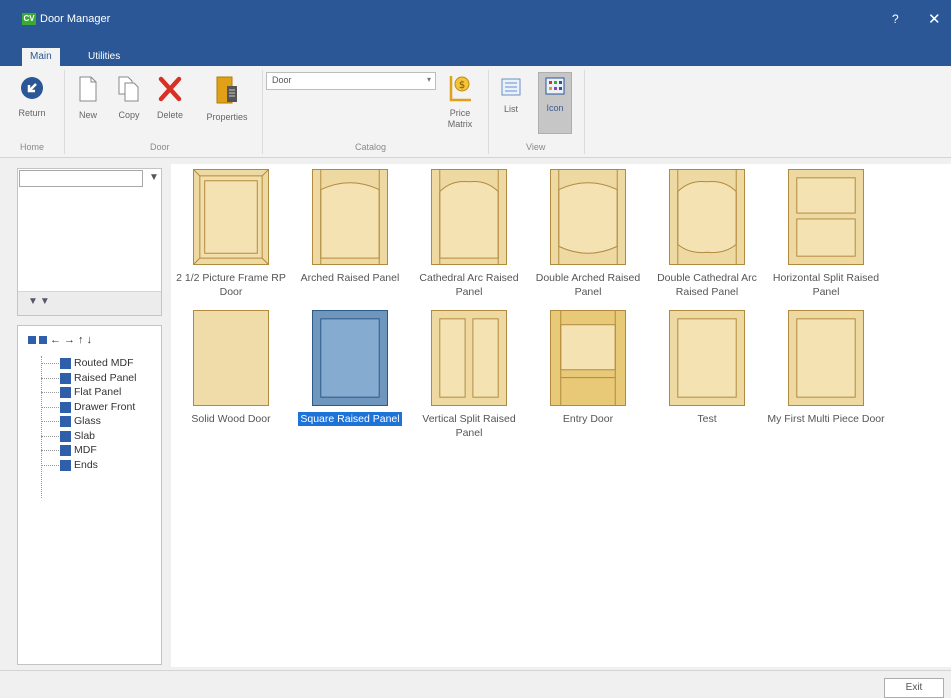 The image size is (951, 698). What do you see at coordinates (707, 285) in the screenshot?
I see `door-label: Double Cathedral Arc Raised Panel` at bounding box center [707, 285].